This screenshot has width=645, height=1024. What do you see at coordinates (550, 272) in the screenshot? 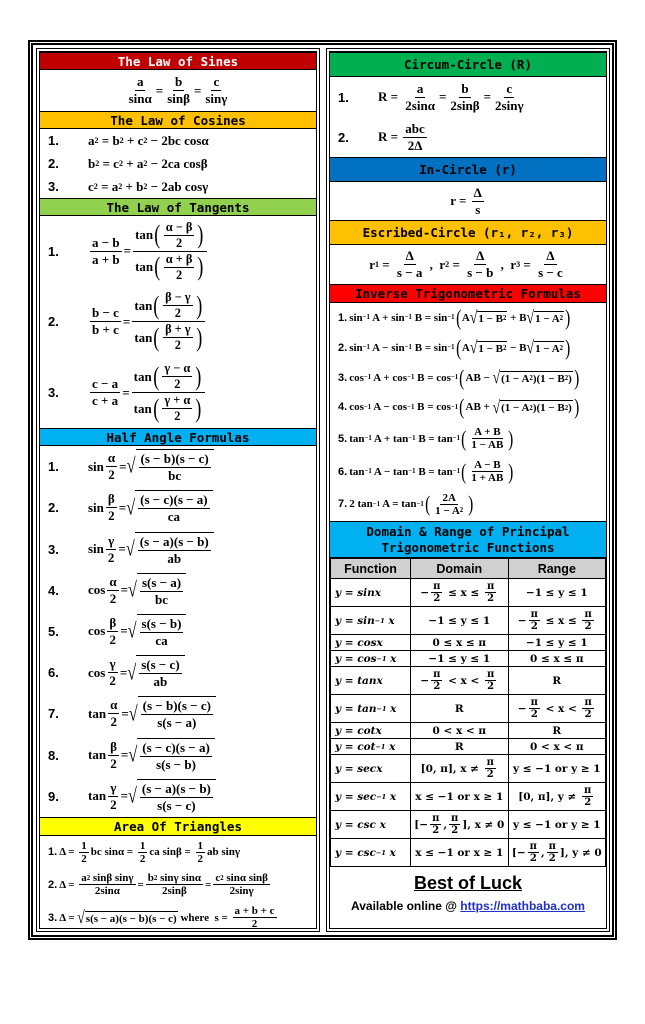
I see `math-text: s − c` at bounding box center [550, 272].